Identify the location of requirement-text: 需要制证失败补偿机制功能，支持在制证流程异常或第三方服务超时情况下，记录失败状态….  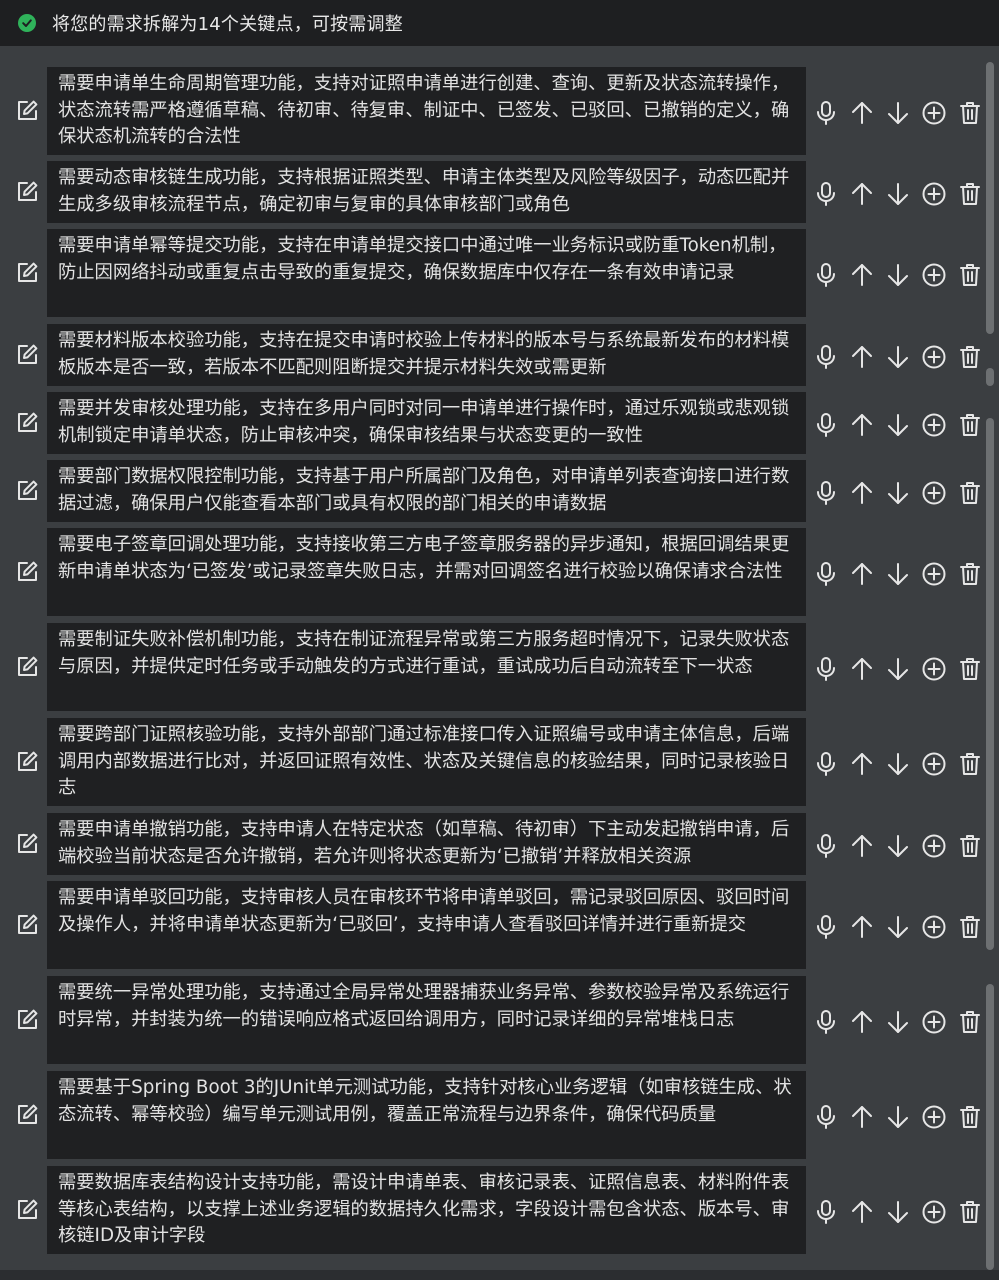
(426, 667).